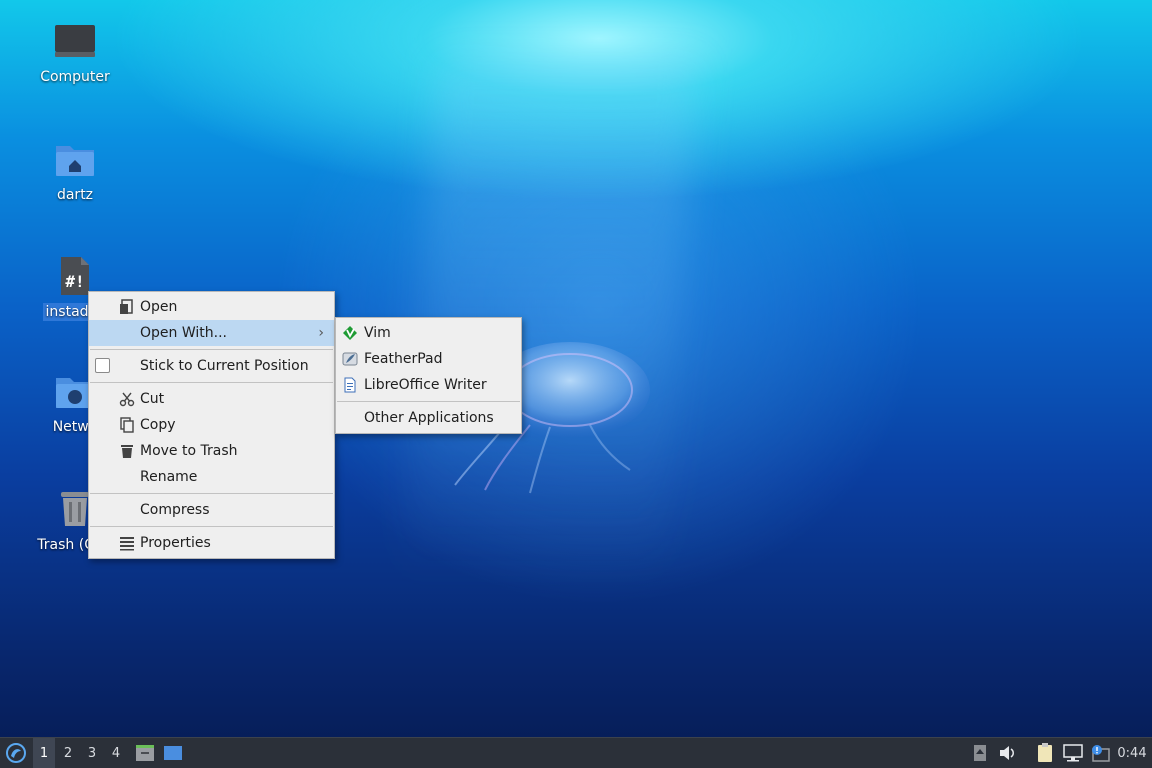  Describe the element at coordinates (127, 425) in the screenshot. I see `copy-icon` at that location.